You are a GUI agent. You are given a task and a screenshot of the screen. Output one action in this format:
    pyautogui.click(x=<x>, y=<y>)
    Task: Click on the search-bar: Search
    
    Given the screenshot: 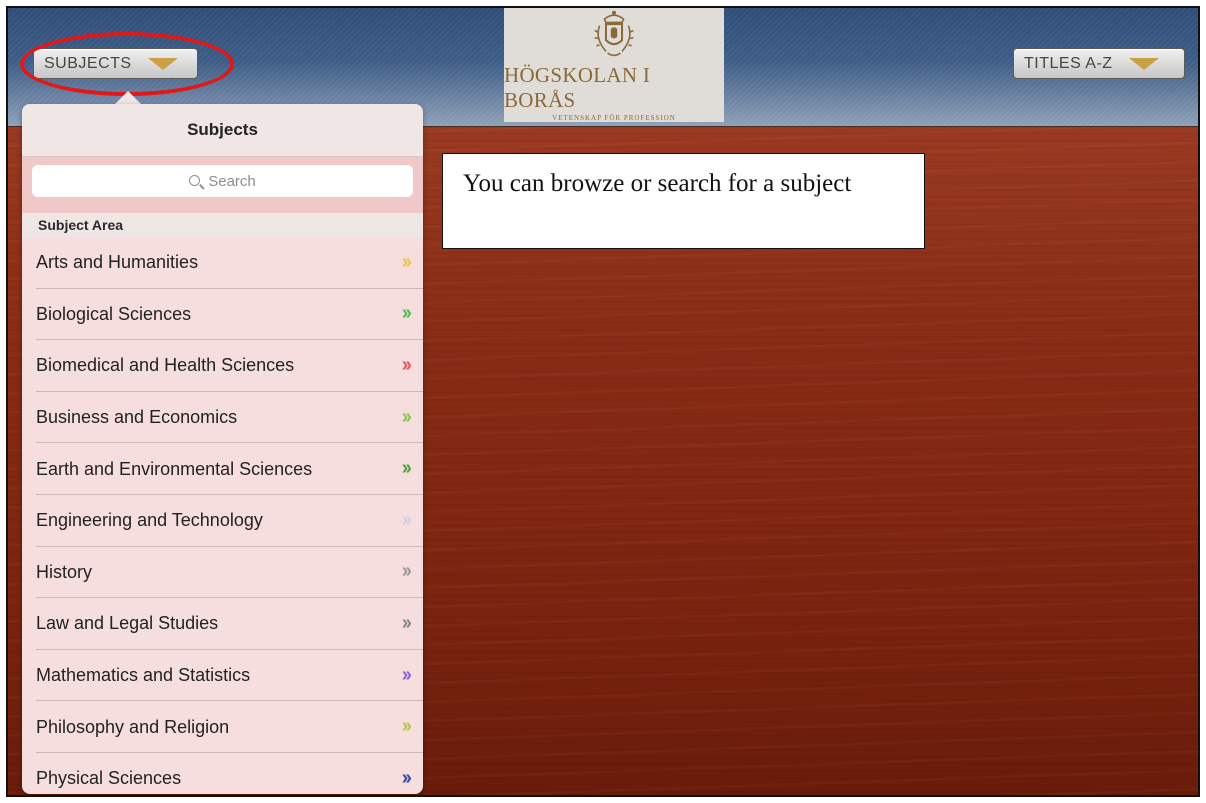 What is the action you would take?
    pyautogui.click(x=222, y=185)
    